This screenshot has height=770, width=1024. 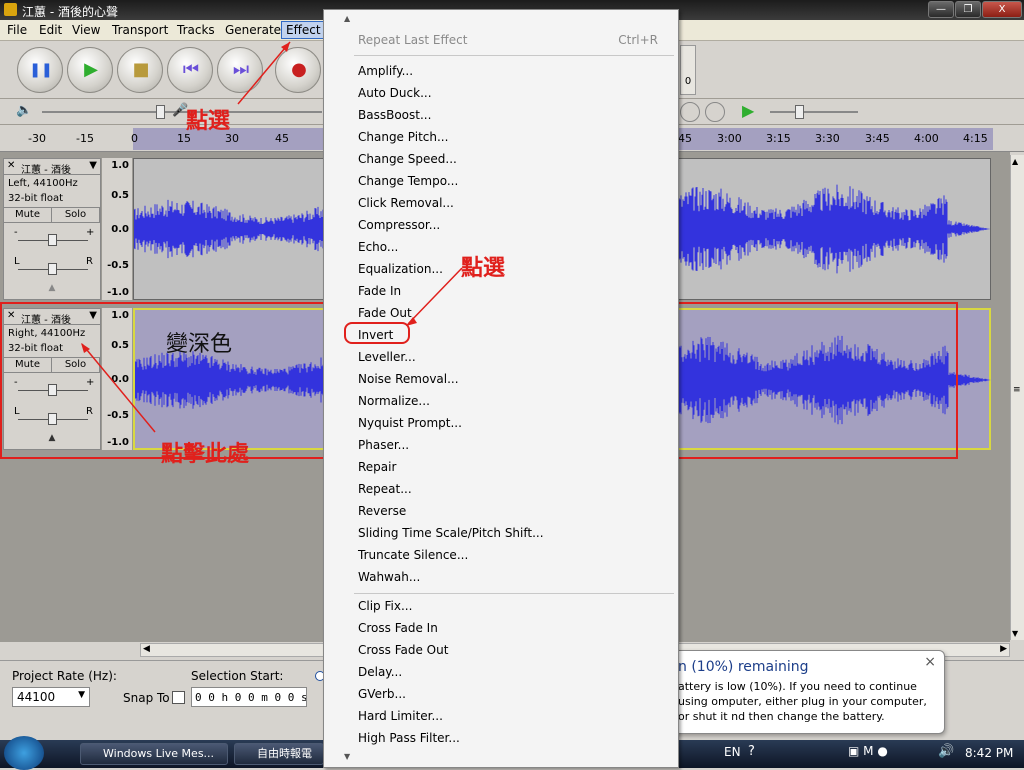 What do you see at coordinates (118, 388) in the screenshot?
I see `arrow-to-track-panel` at bounding box center [118, 388].